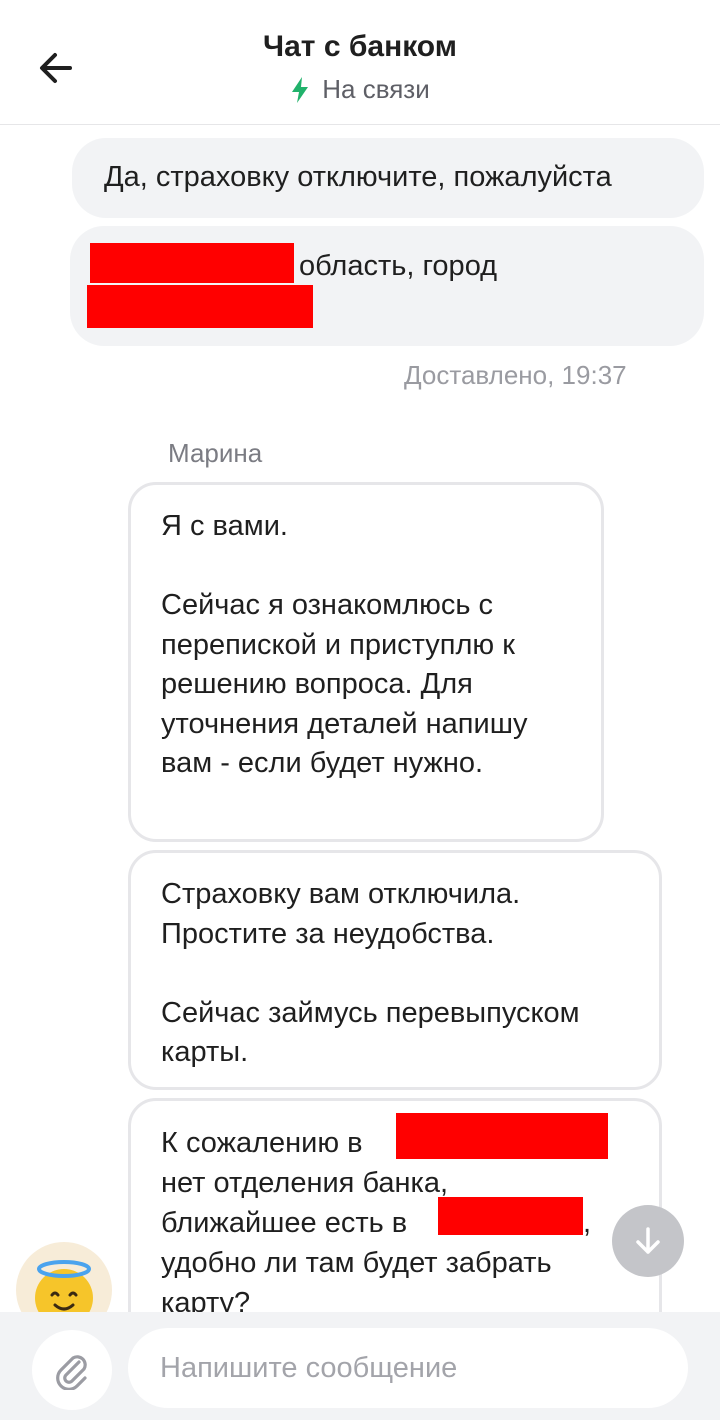  Describe the element at coordinates (356, 1263) in the screenshot. I see `message-text: удобно ли там будет забрать` at that location.